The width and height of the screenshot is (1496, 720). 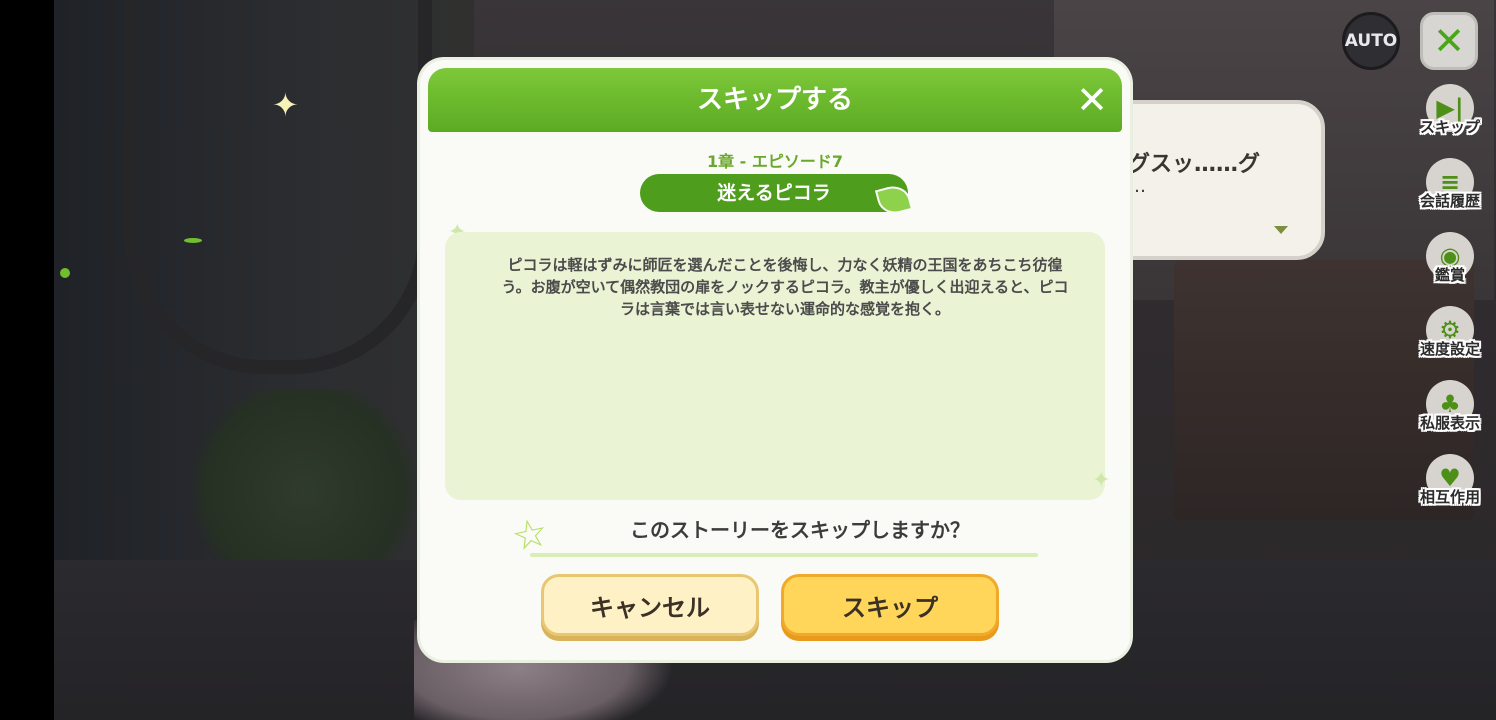 I want to click on question-underline, so click(x=784, y=555).